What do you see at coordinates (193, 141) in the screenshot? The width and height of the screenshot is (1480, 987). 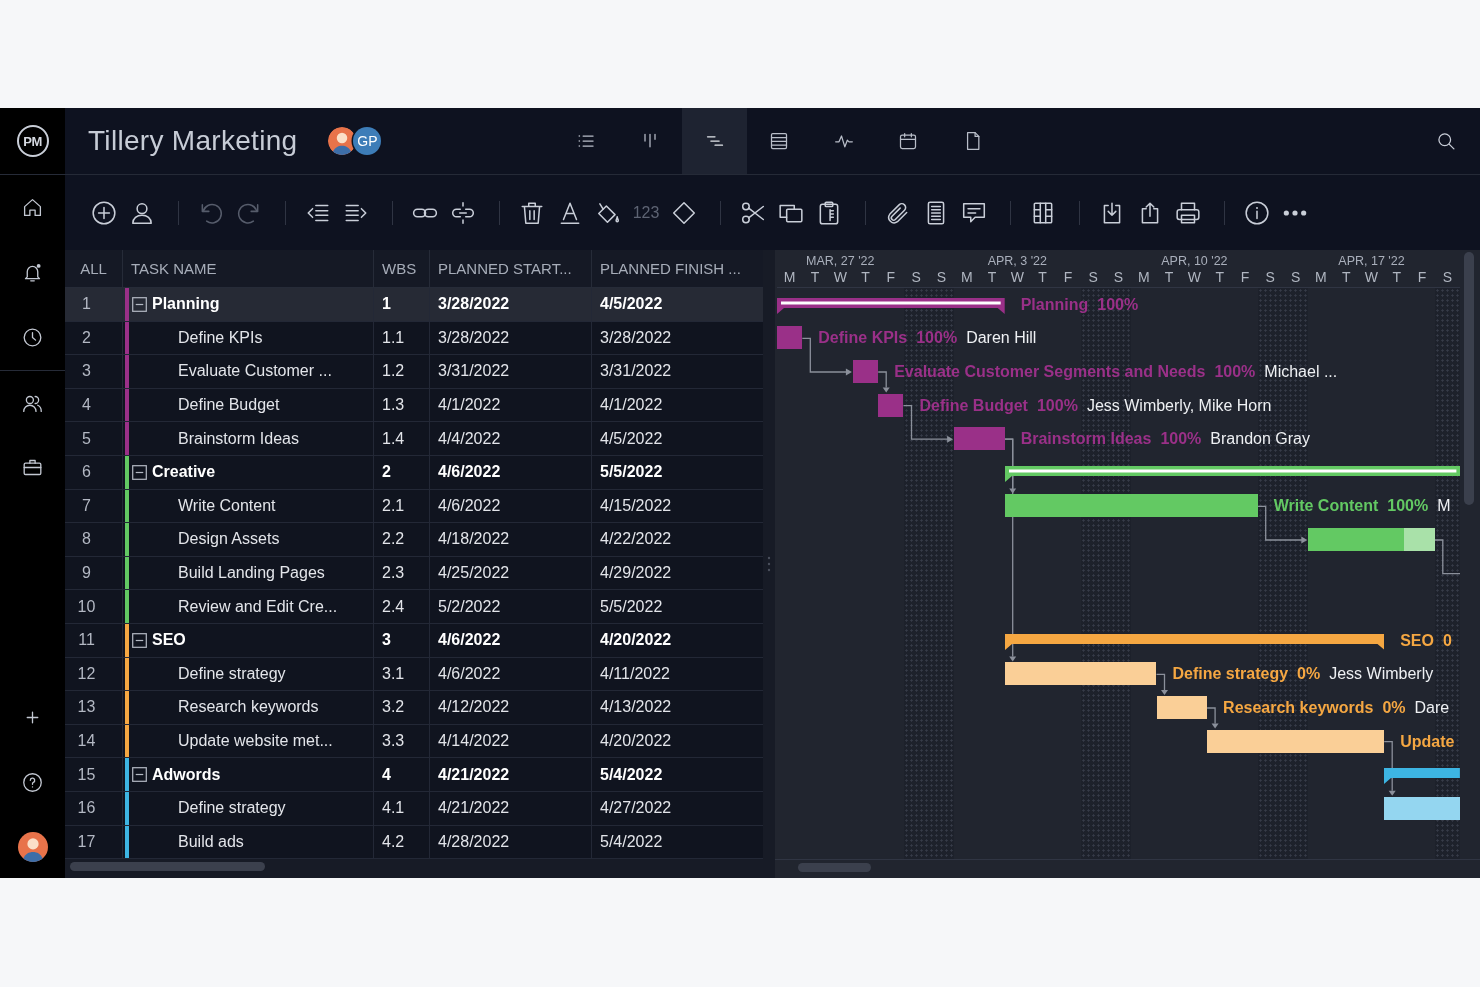 I see `project-title: Tillery Marketing` at bounding box center [193, 141].